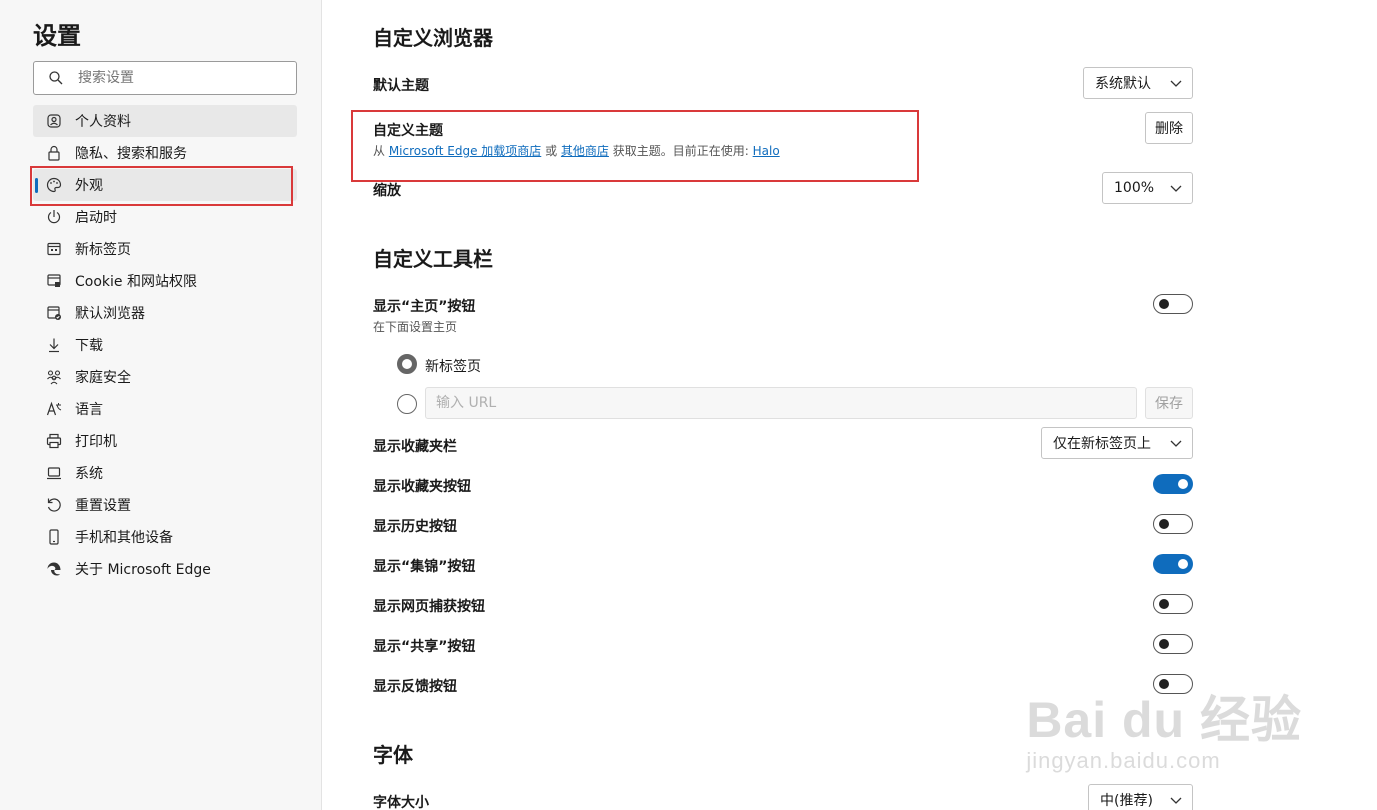 This screenshot has height=810, width=1377. I want to click on sidebar-item-label: 家庭安全, so click(103, 378).